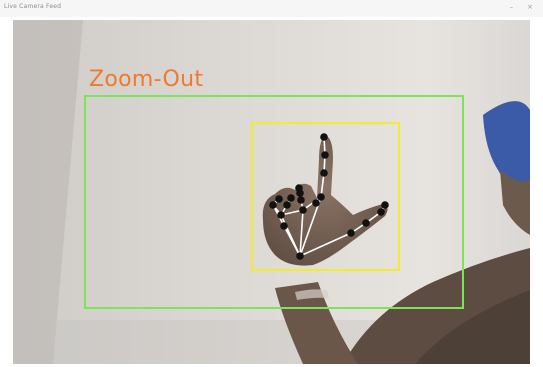 This screenshot has width=543, height=367. Describe the element at coordinates (146, 79) in the screenshot. I see `gesture-label: Zoom-Out` at that location.